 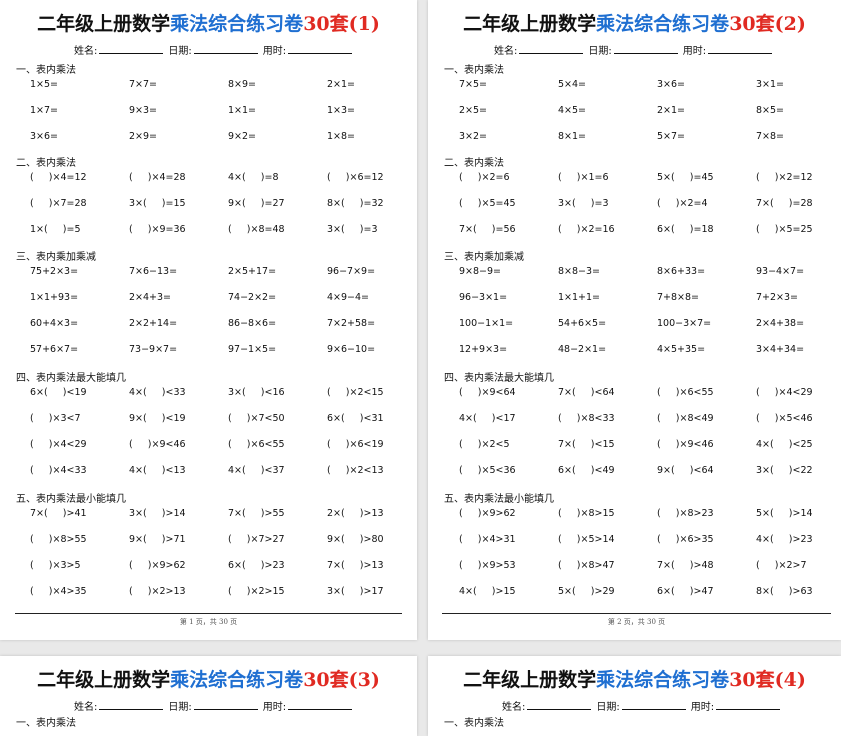 What do you see at coordinates (671, 84) in the screenshot?
I see `problem-cell: 3×6=` at bounding box center [671, 84].